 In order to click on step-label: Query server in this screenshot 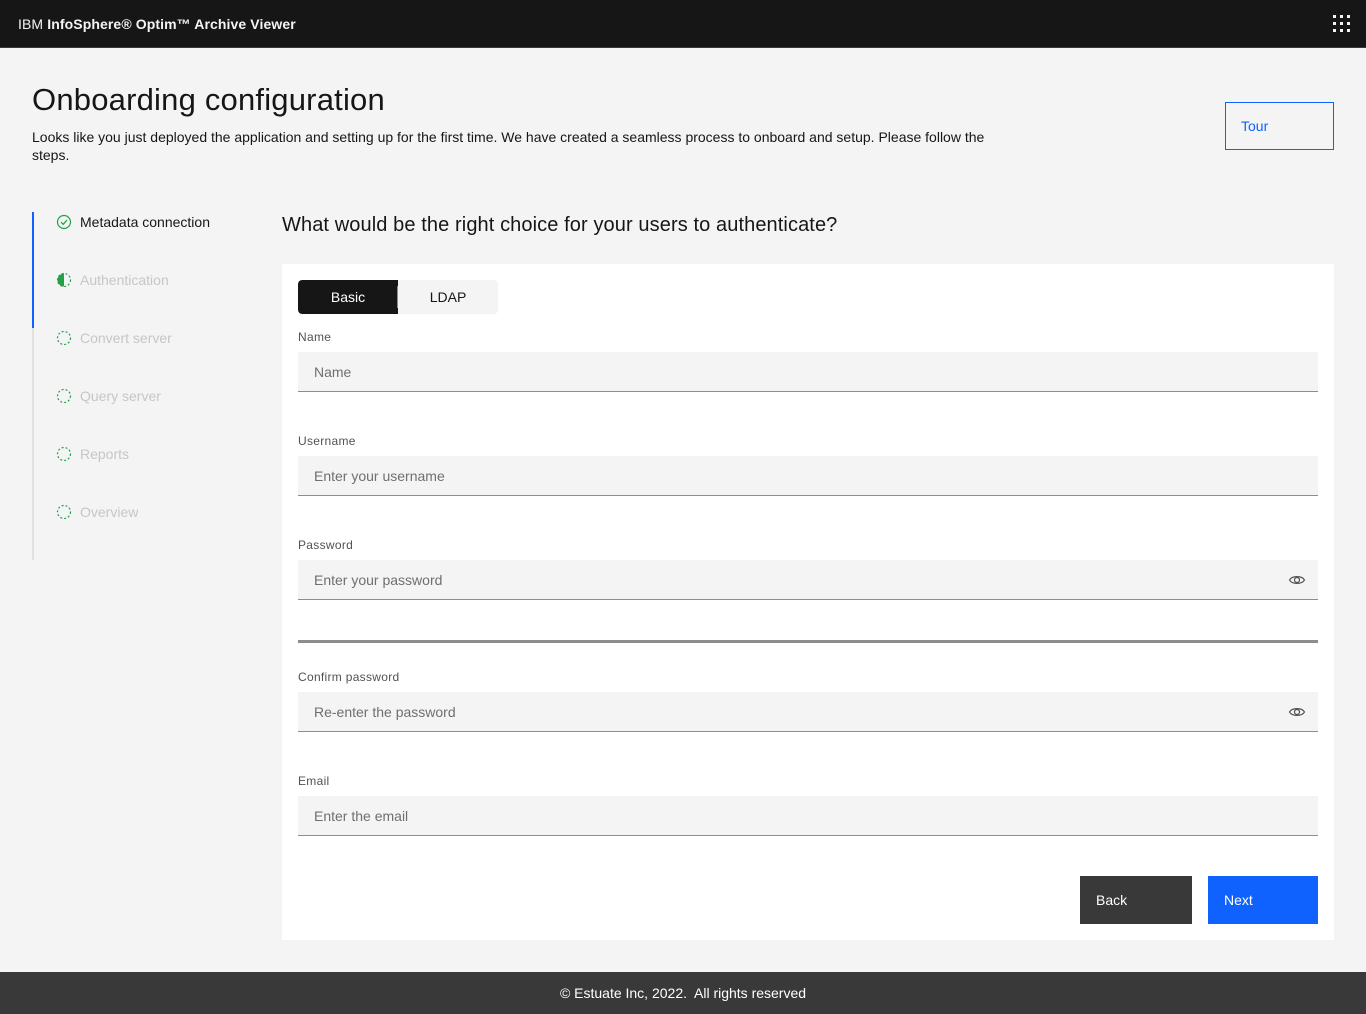, I will do `click(120, 396)`.